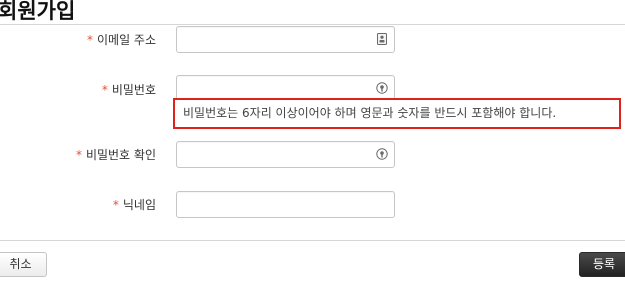  Describe the element at coordinates (23, 264) in the screenshot. I see `cancel-button: 취소` at that location.